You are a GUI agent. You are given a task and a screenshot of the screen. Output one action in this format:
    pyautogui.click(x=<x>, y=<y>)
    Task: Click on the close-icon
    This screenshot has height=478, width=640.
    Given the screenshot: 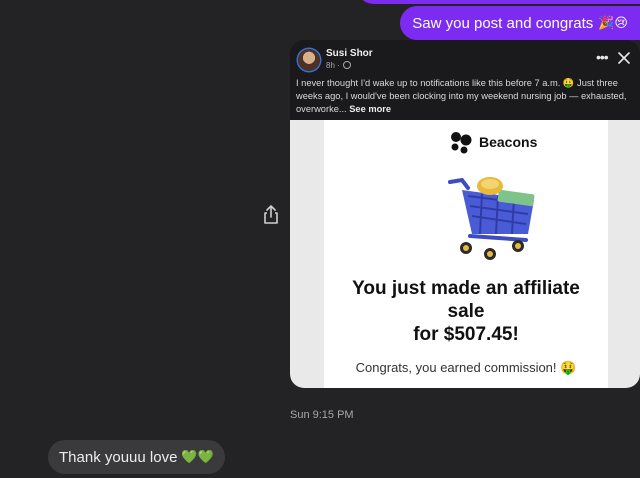 What is the action you would take?
    pyautogui.click(x=624, y=58)
    